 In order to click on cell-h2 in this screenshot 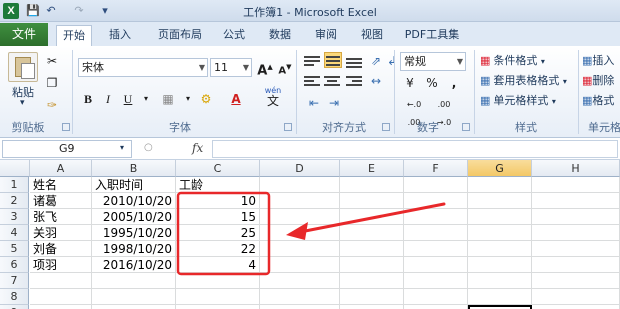, I will do `click(576, 201)`.